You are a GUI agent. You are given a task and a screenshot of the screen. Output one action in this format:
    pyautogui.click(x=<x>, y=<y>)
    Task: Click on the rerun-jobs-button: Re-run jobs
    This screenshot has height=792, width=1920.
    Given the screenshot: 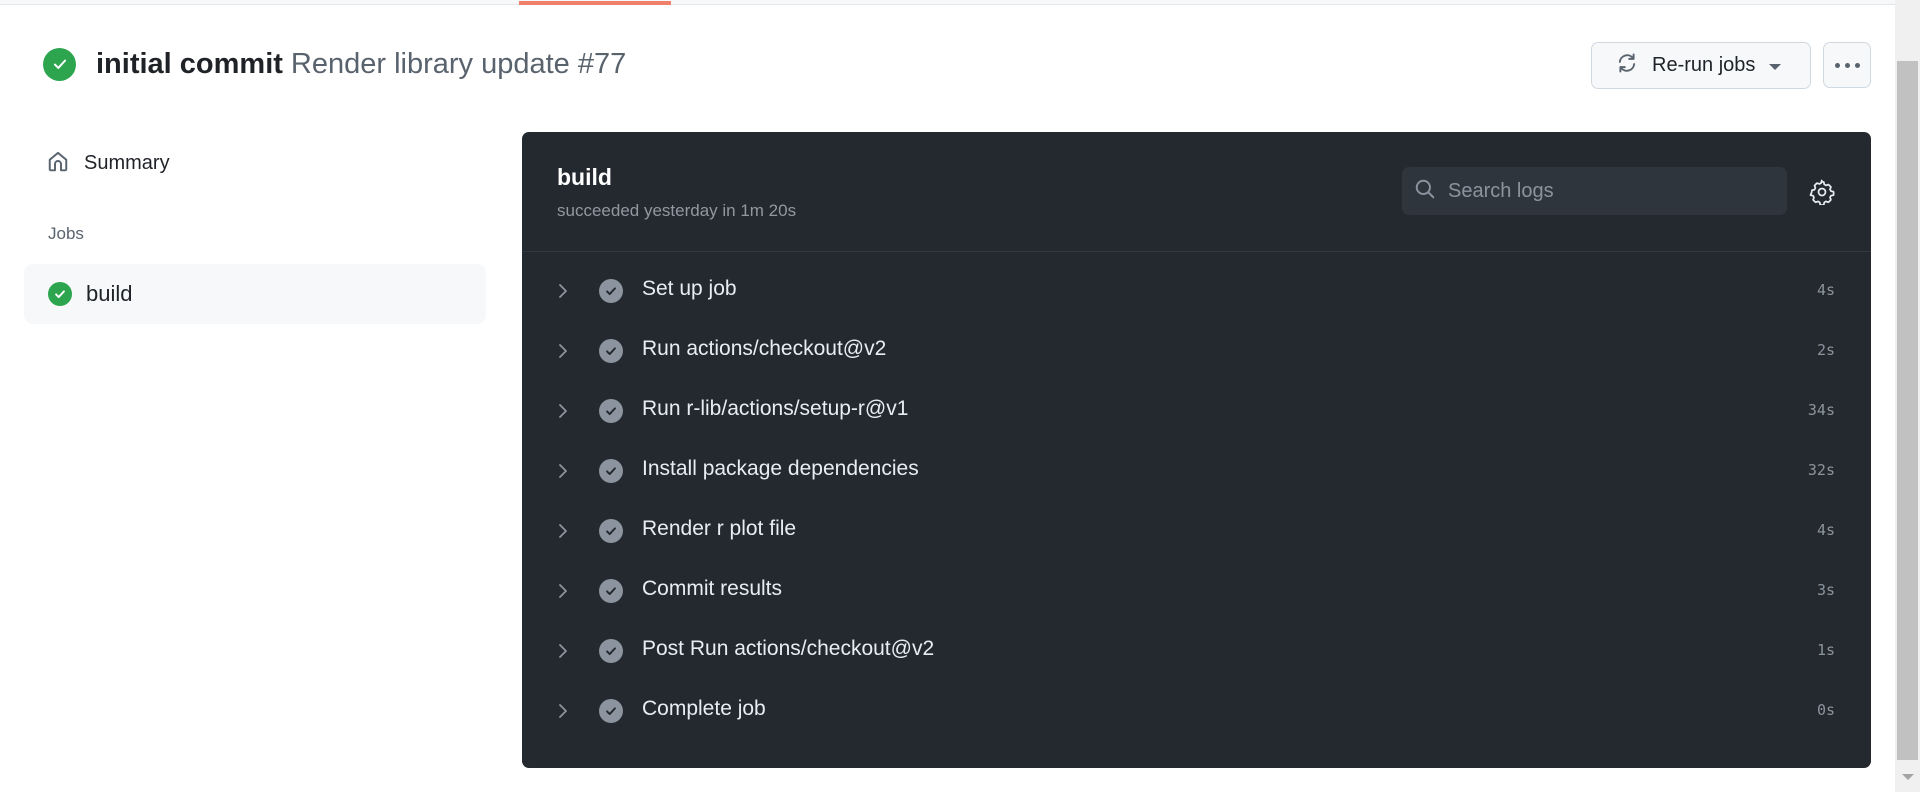 What is the action you would take?
    pyautogui.click(x=1701, y=65)
    